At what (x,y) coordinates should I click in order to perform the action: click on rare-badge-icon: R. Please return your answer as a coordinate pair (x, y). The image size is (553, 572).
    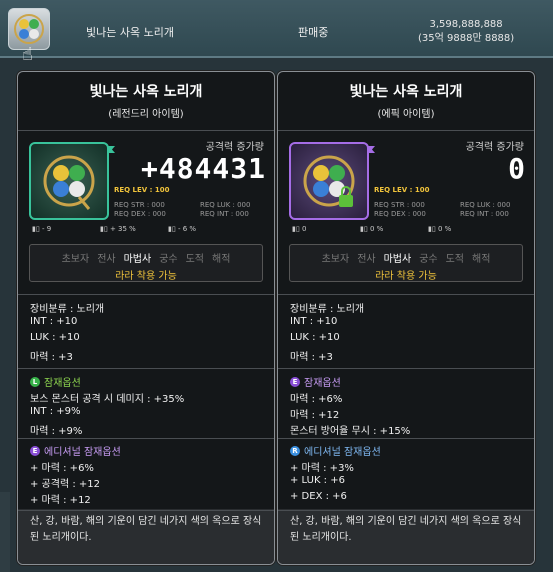
    Looking at the image, I should click on (295, 450).